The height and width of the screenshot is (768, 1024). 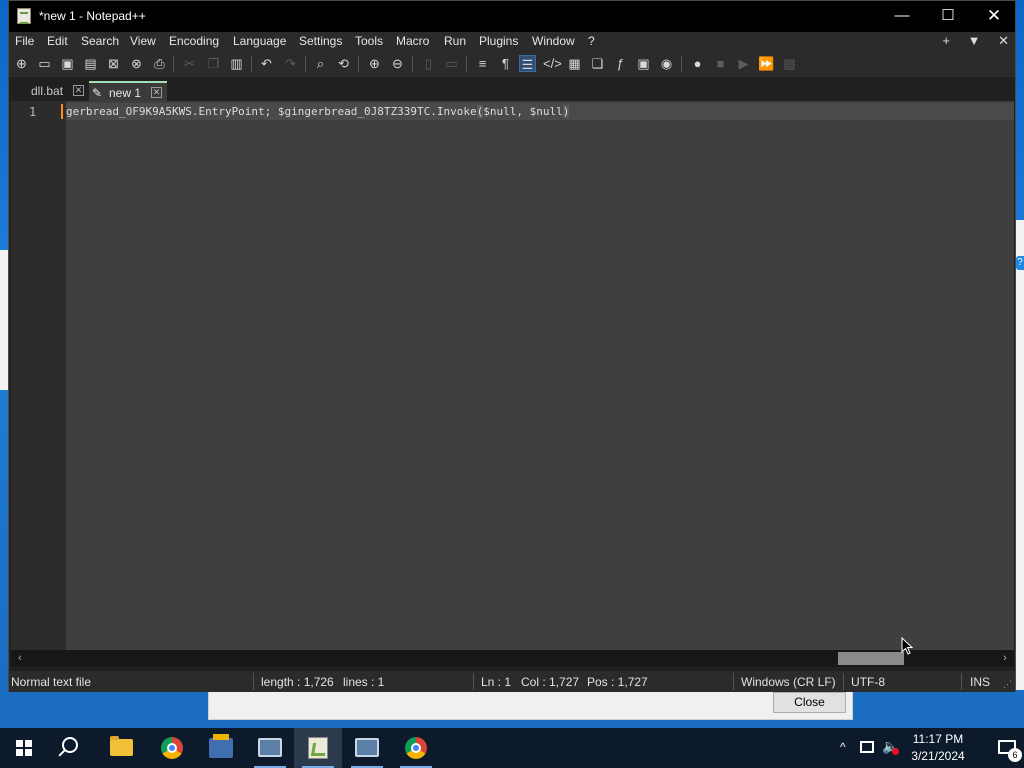 What do you see at coordinates (512, 89) in the screenshot?
I see `tab-bar: dll.bat ✕ ✎ new 1 ✕` at bounding box center [512, 89].